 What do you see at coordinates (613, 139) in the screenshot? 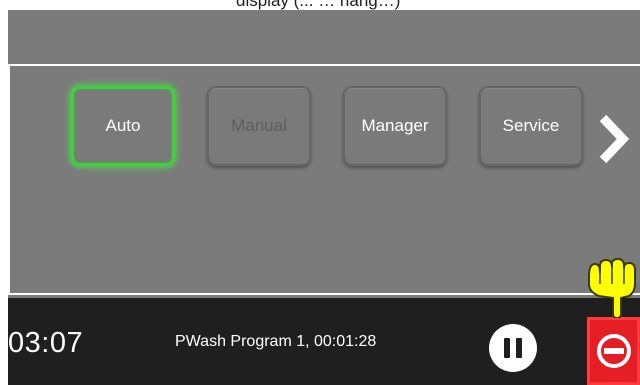
I see `chevron-right-icon` at bounding box center [613, 139].